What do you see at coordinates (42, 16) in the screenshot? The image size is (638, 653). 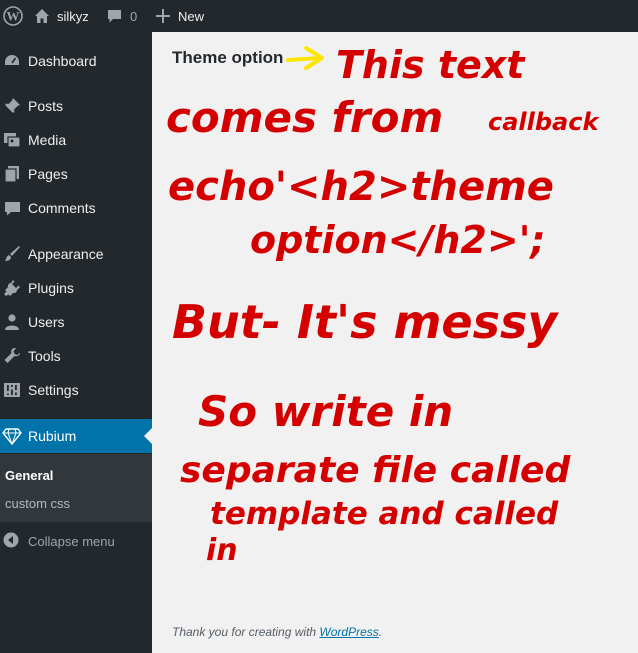 I see `home-icon` at bounding box center [42, 16].